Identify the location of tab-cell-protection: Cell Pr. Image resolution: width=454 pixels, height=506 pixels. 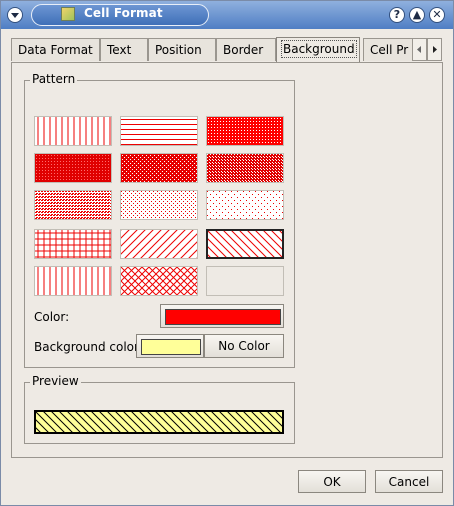
(391, 49).